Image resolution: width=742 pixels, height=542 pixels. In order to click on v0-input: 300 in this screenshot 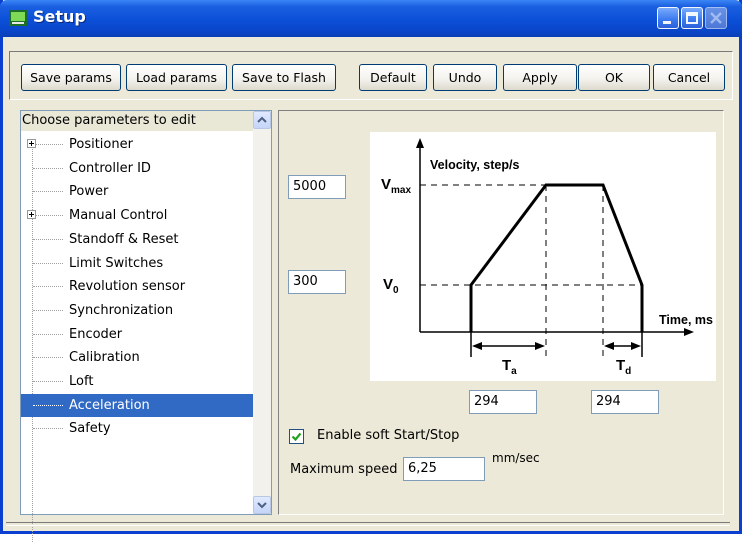, I will do `click(317, 282)`.